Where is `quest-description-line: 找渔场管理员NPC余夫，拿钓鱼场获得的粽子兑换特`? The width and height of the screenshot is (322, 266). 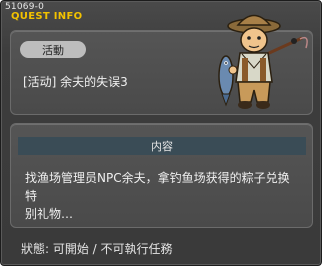
quest-description-line: 找渔场管理员NPC余夫，拿钓鱼场获得的粽子兑换特 is located at coordinates (157, 187).